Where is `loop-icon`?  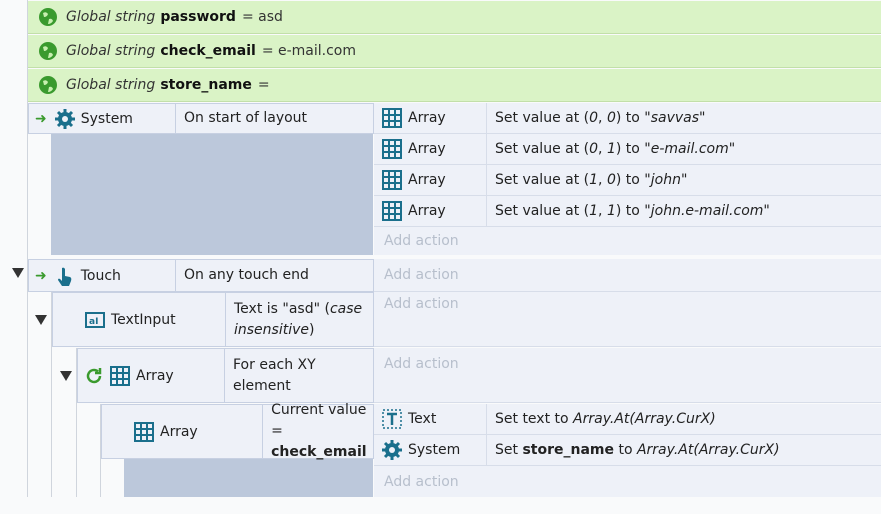 loop-icon is located at coordinates (94, 375).